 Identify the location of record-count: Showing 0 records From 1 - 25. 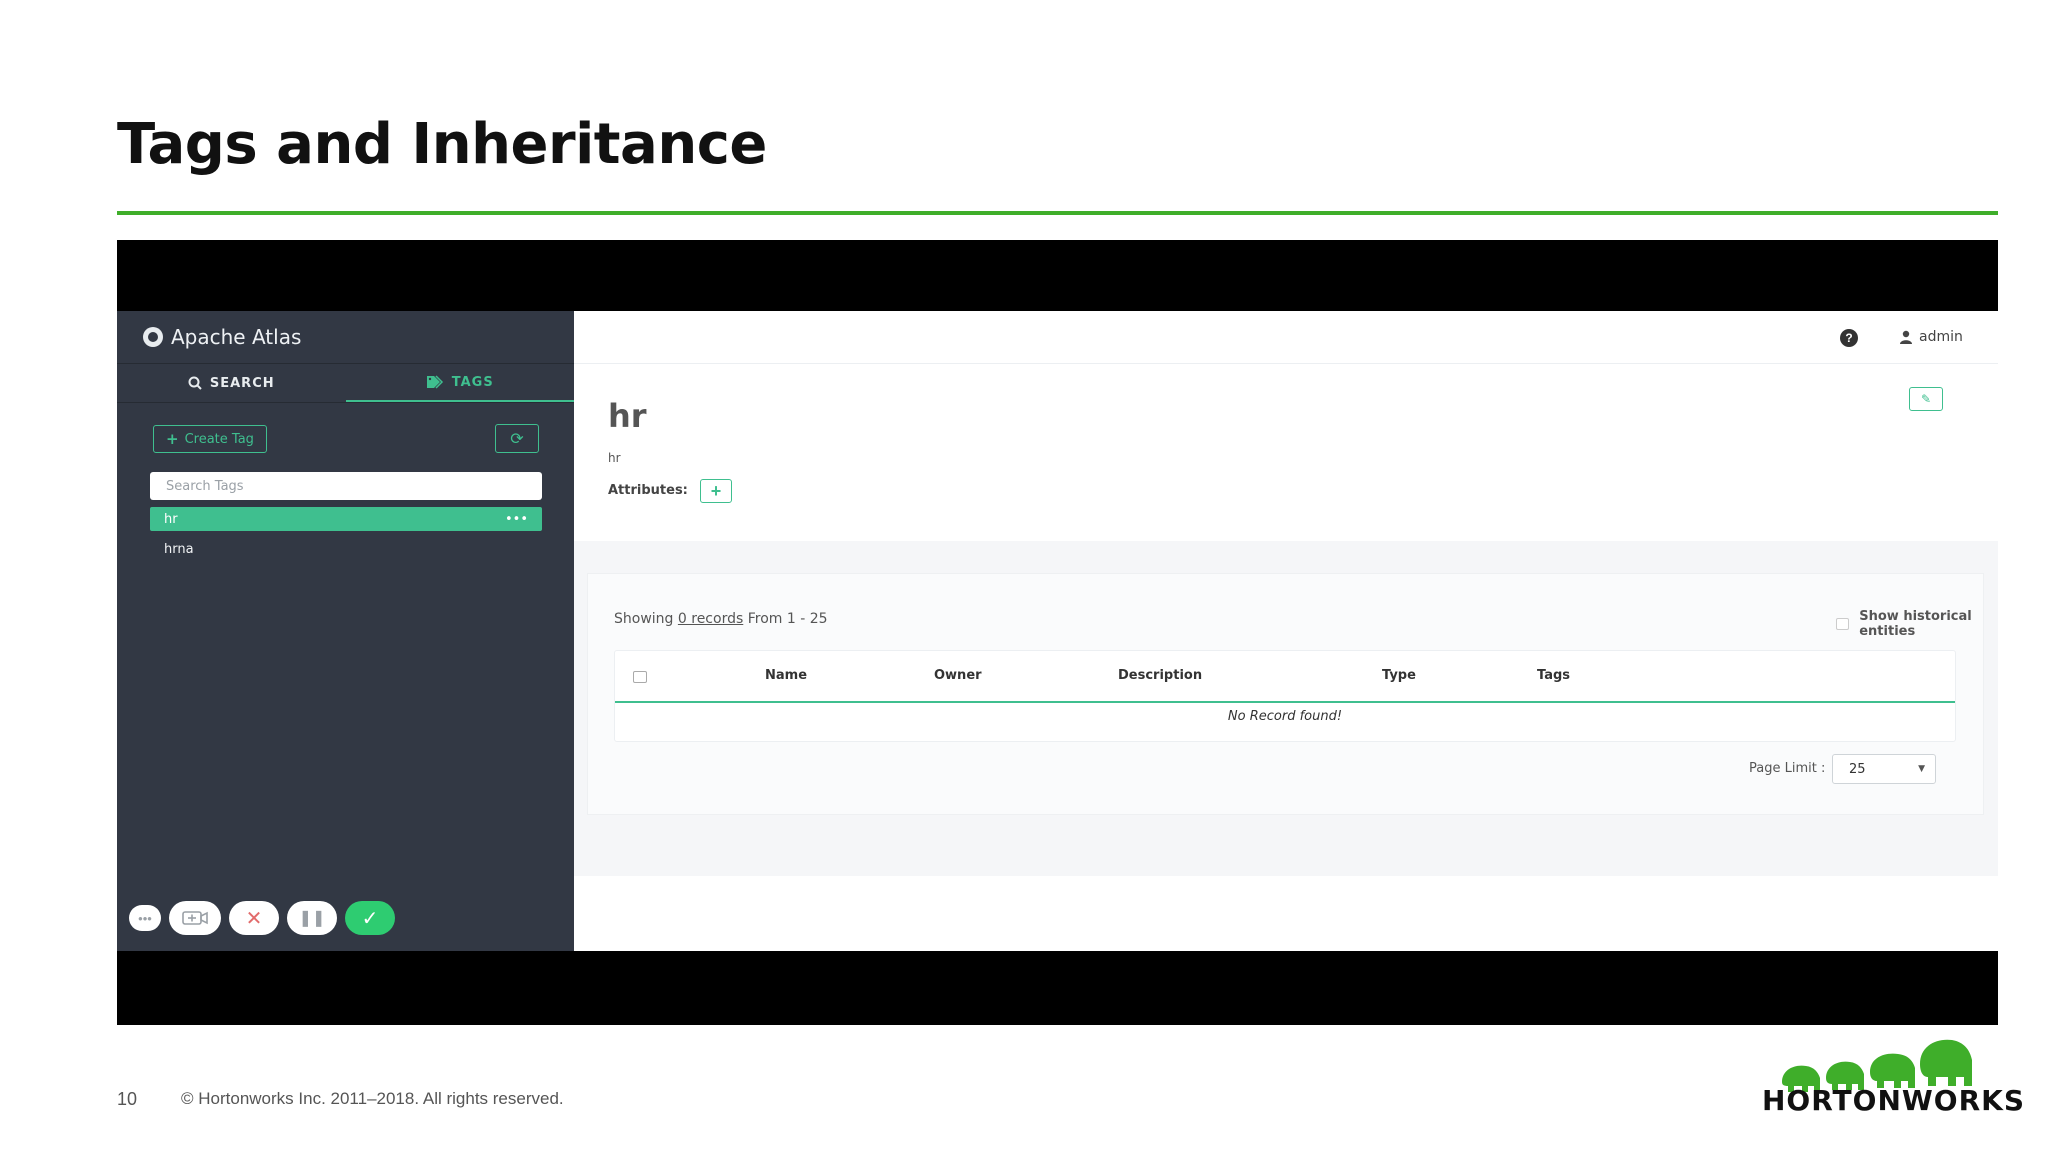
(721, 619).